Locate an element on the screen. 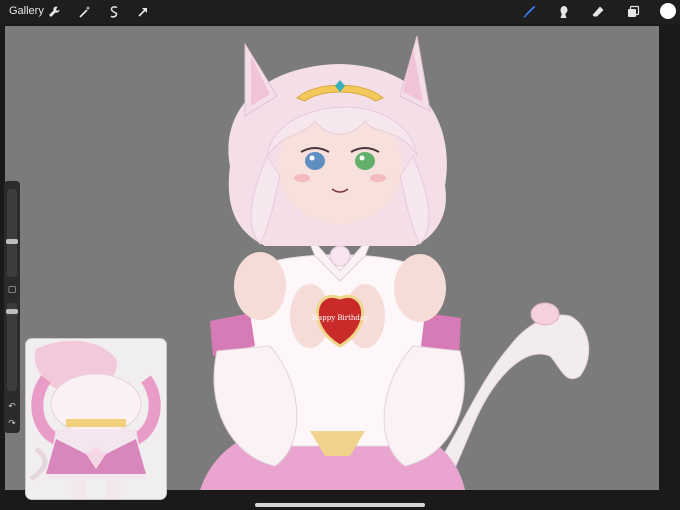  reference-image is located at coordinates (96, 419).